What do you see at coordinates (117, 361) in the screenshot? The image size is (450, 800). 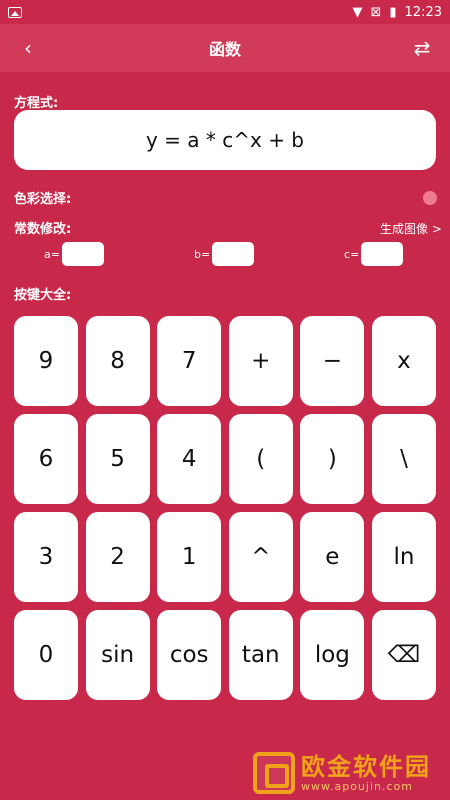 I see `key-8: 8` at bounding box center [117, 361].